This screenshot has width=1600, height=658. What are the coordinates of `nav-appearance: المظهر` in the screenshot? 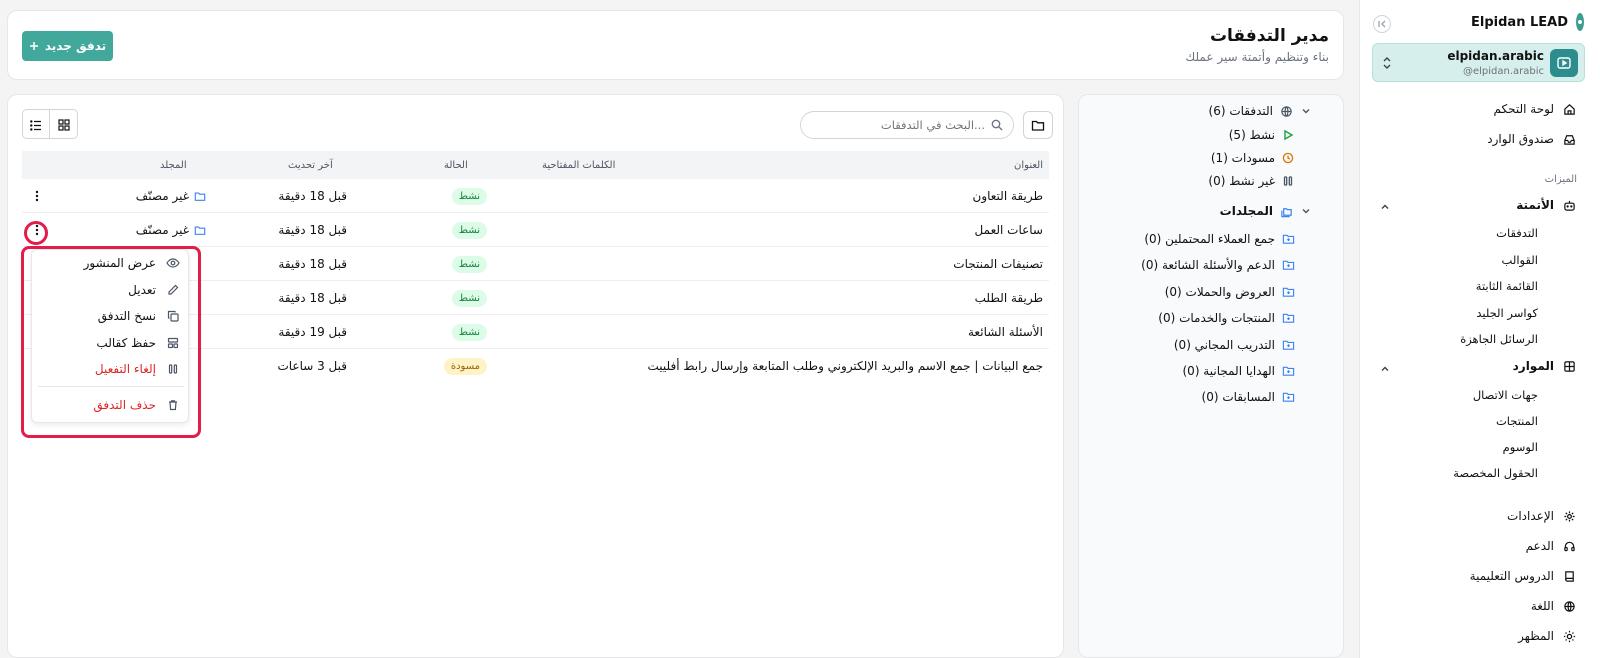 It's located at (1547, 636).